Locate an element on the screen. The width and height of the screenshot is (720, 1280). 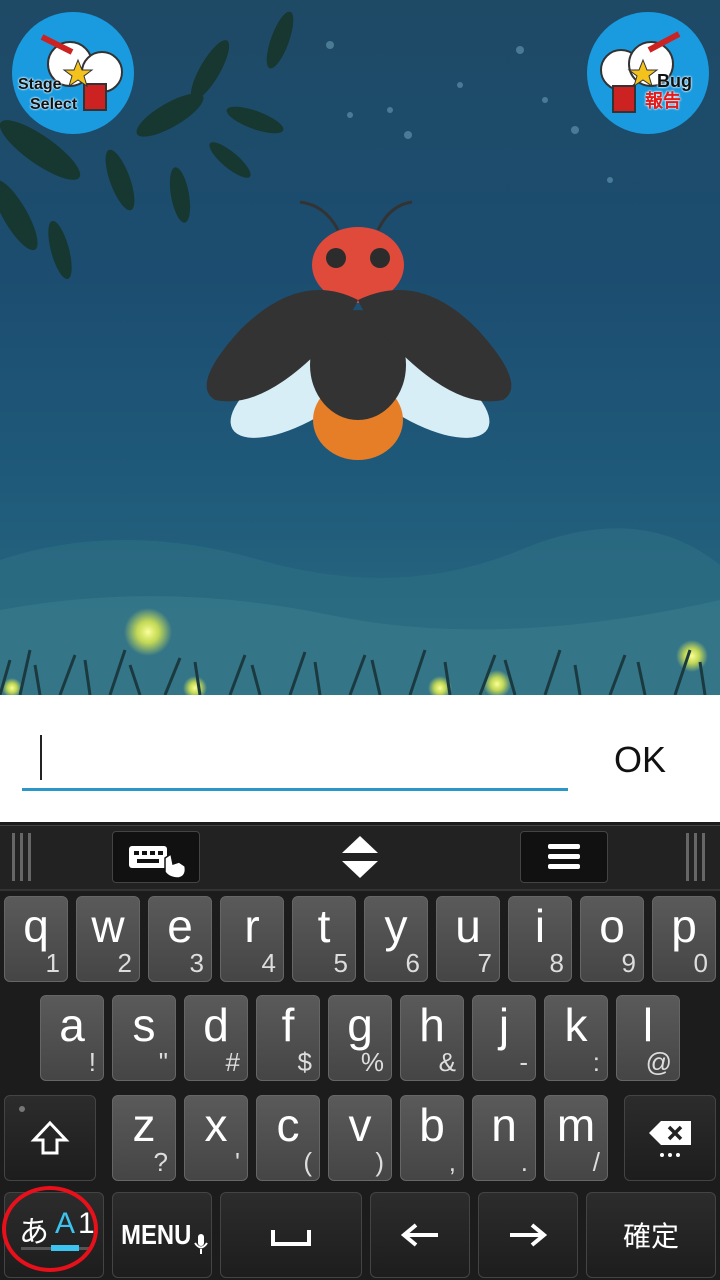
key-secondary: . is located at coordinates (524, 1162).